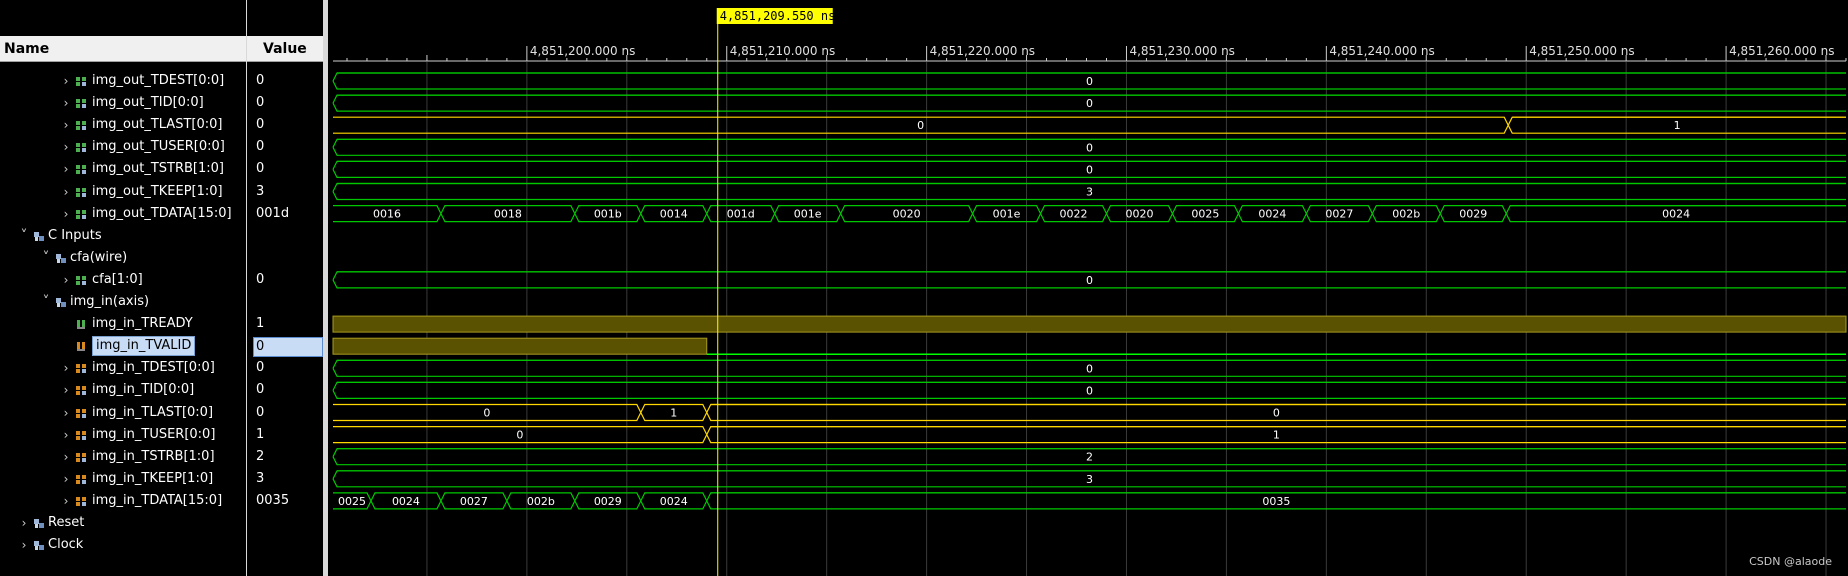  I want to click on value-header-label: Value, so click(285, 49).